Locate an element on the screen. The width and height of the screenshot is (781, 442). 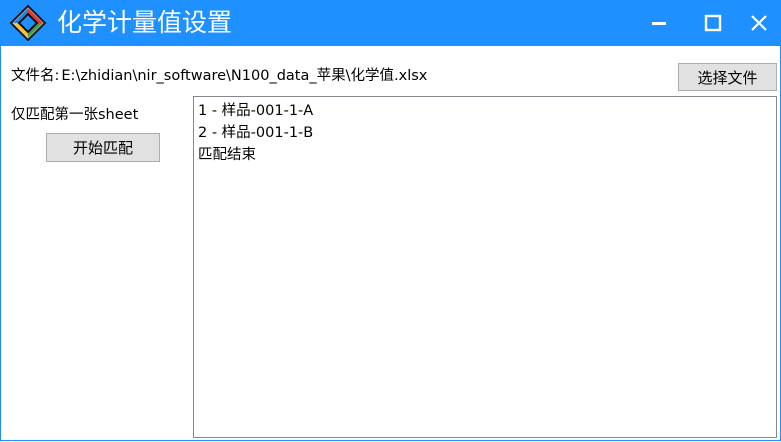
title-bar: 化学计量值设置 is located at coordinates (390, 23).